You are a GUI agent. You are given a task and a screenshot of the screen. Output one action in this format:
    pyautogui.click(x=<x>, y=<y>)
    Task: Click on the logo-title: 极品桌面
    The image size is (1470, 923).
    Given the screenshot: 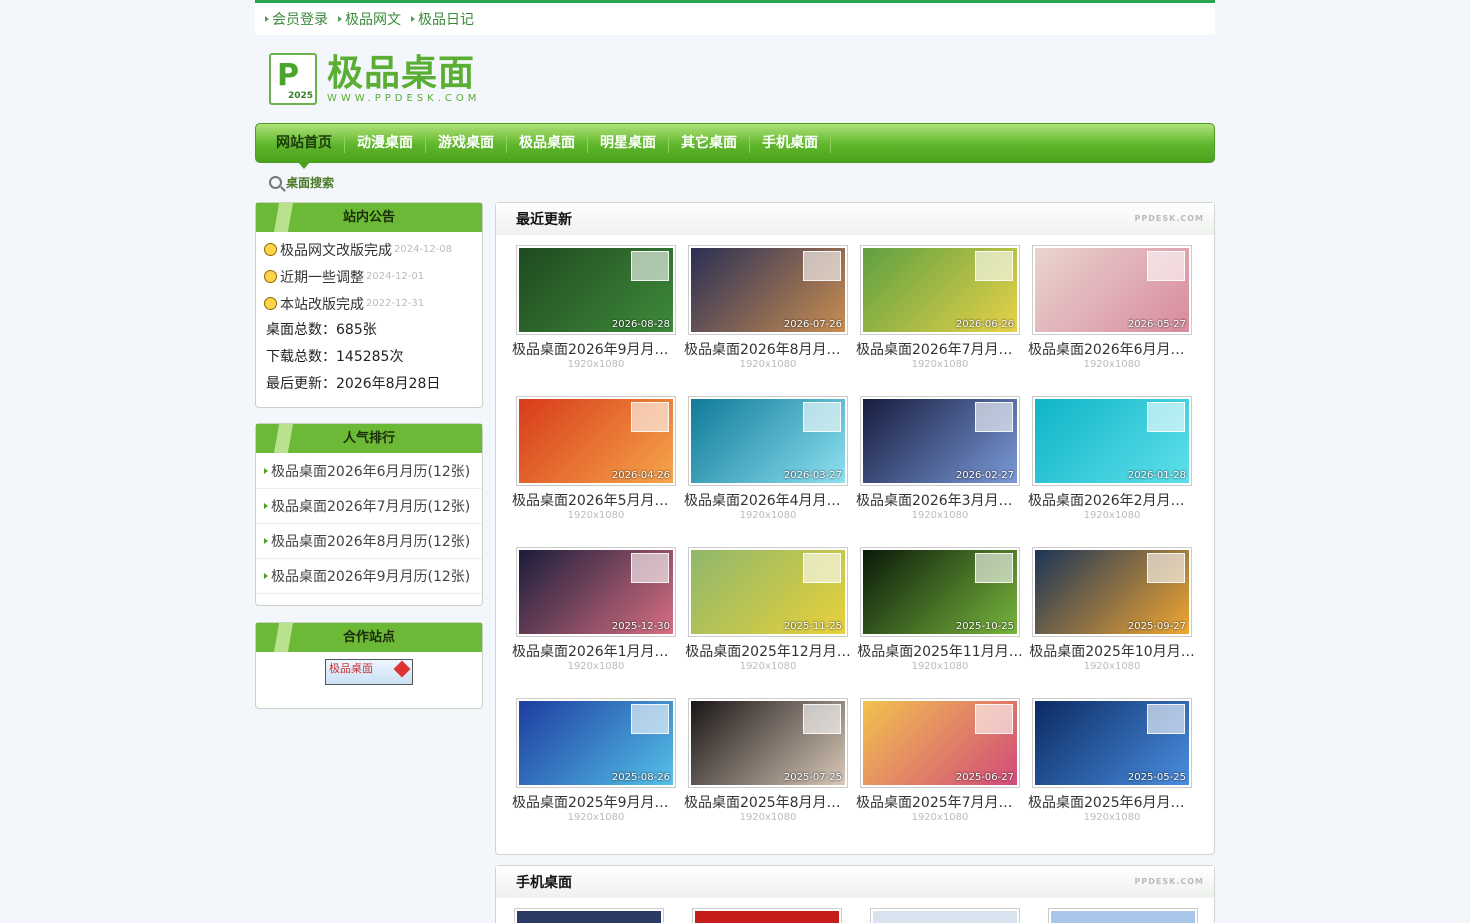 What is the action you would take?
    pyautogui.click(x=401, y=73)
    